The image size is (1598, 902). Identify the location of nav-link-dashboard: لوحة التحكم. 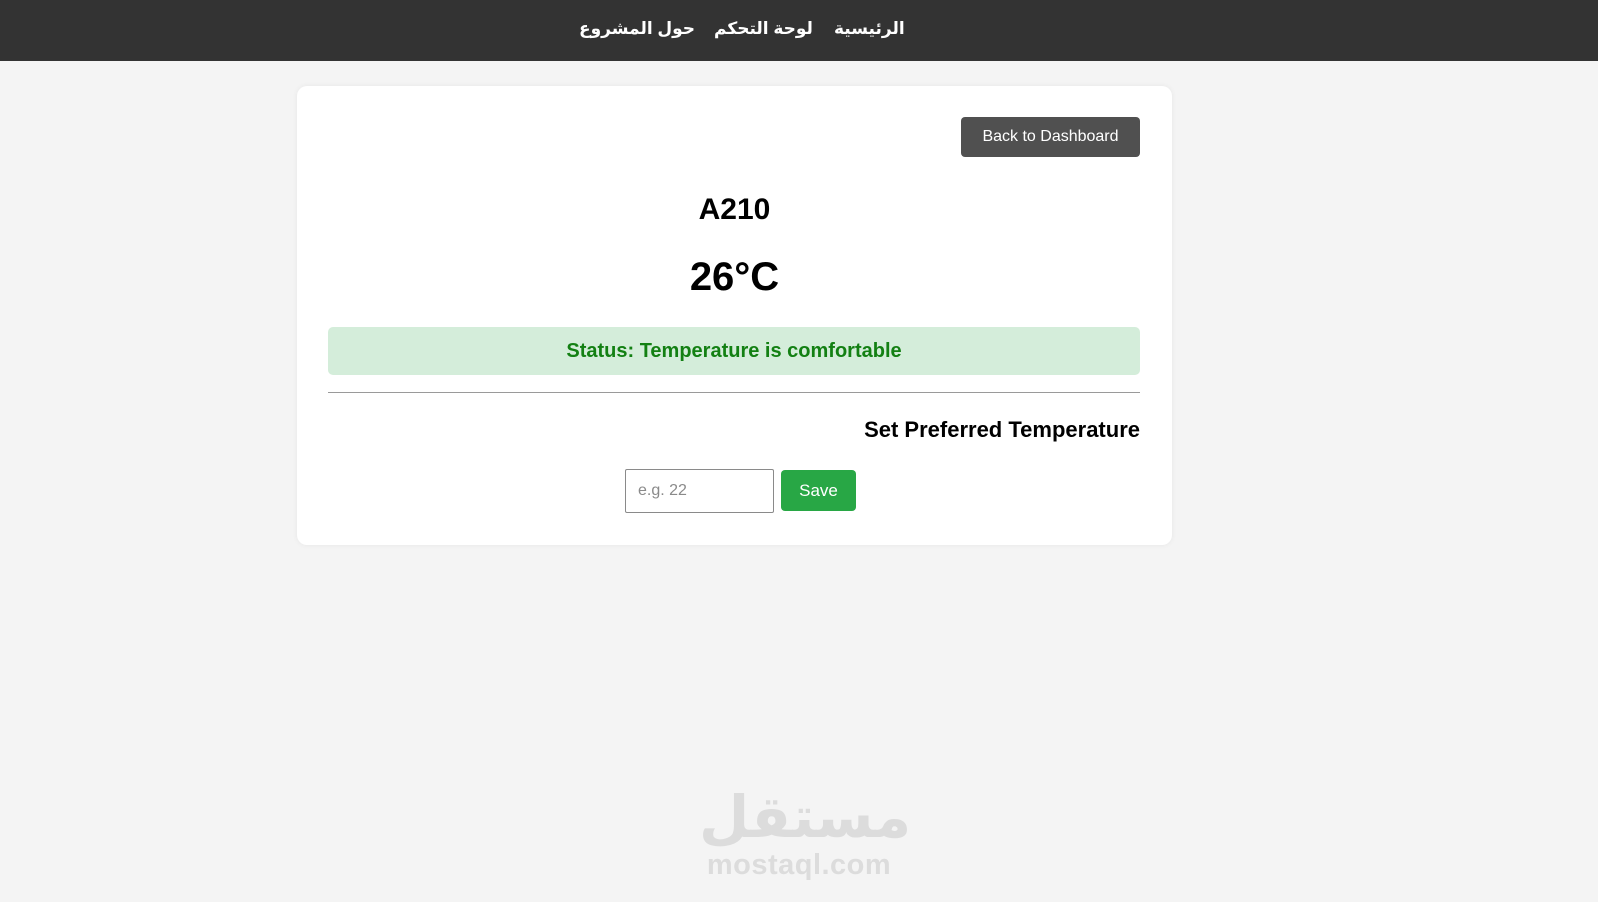
(763, 29).